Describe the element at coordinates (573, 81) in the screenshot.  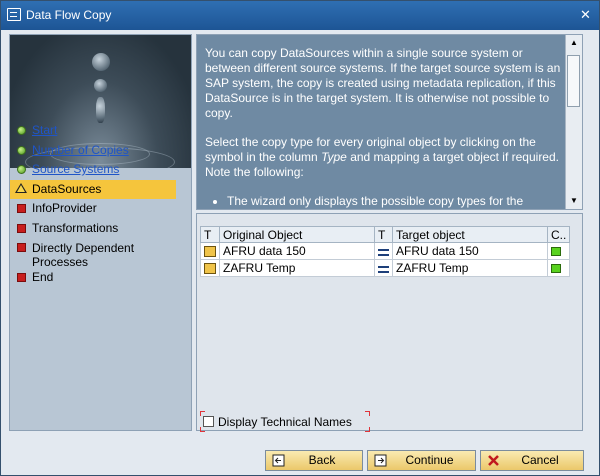
I see `scroll-thumb` at that location.